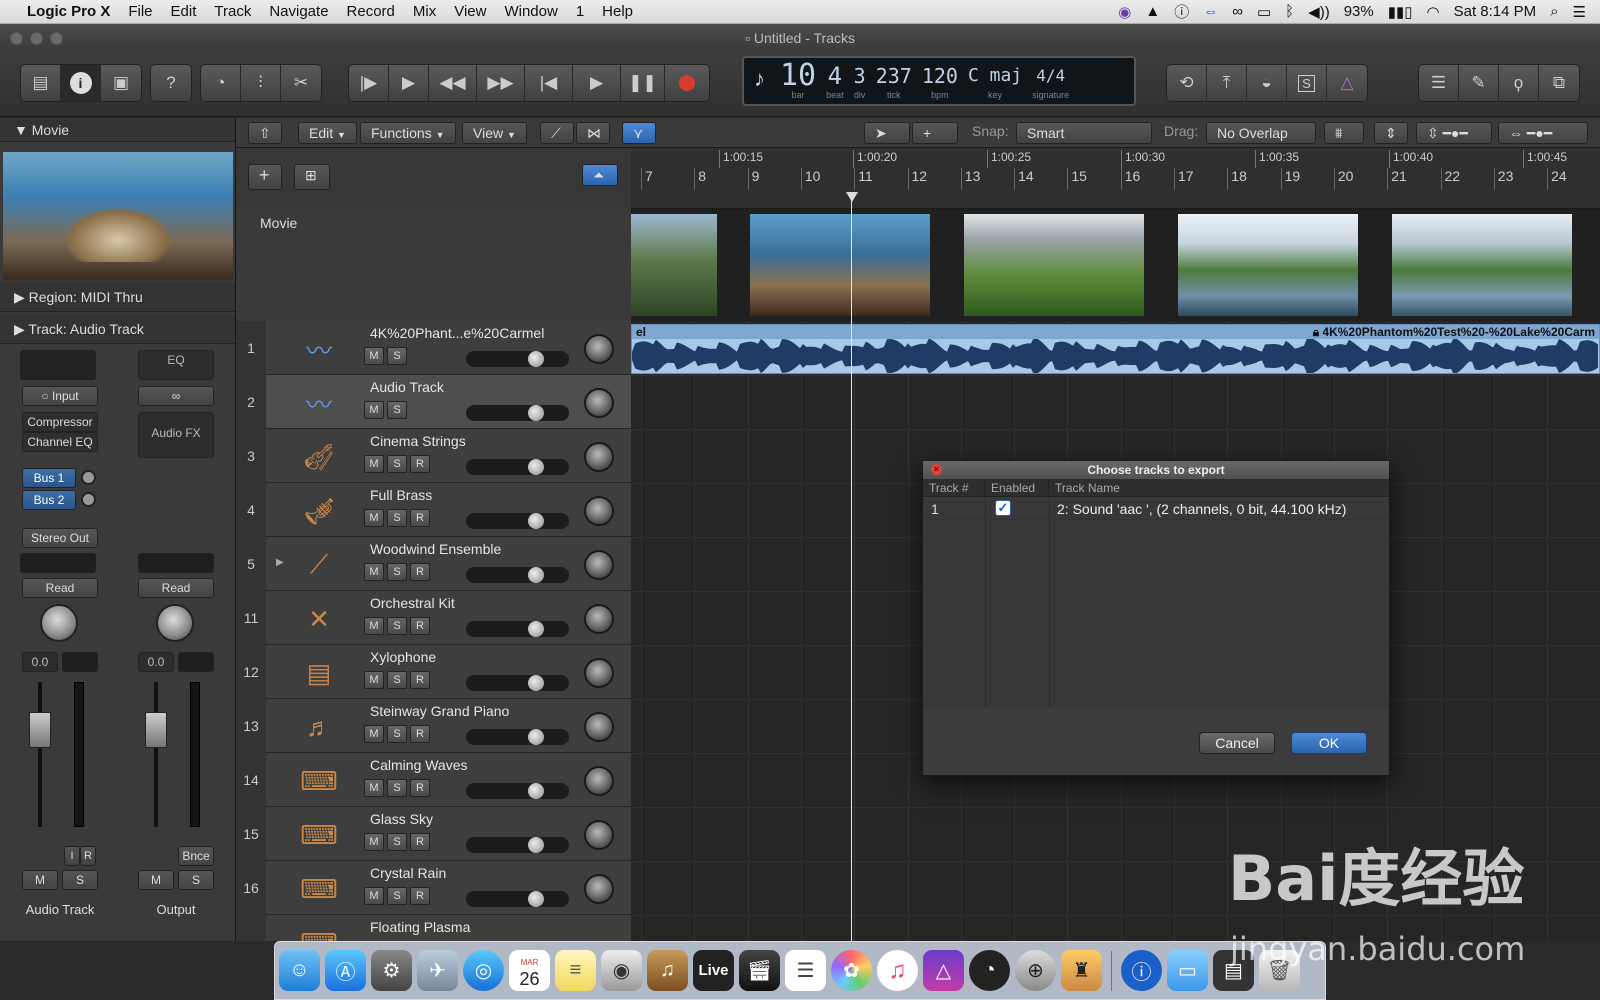  Describe the element at coordinates (433, 928) in the screenshot. I see `track-header-row: ⌨ Floating Plasma` at that location.